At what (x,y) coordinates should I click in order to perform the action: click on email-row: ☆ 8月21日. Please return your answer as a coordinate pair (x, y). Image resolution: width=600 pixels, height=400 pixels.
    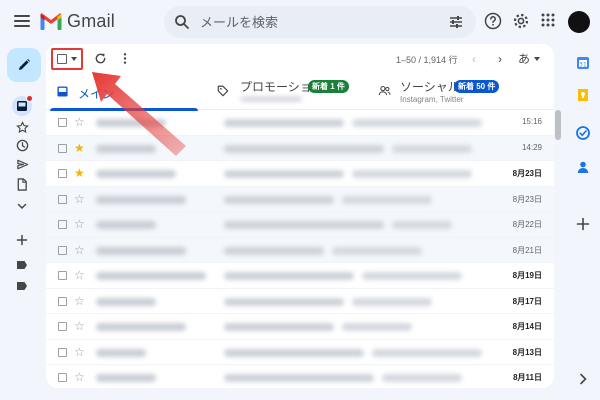
    Looking at the image, I should click on (300, 250).